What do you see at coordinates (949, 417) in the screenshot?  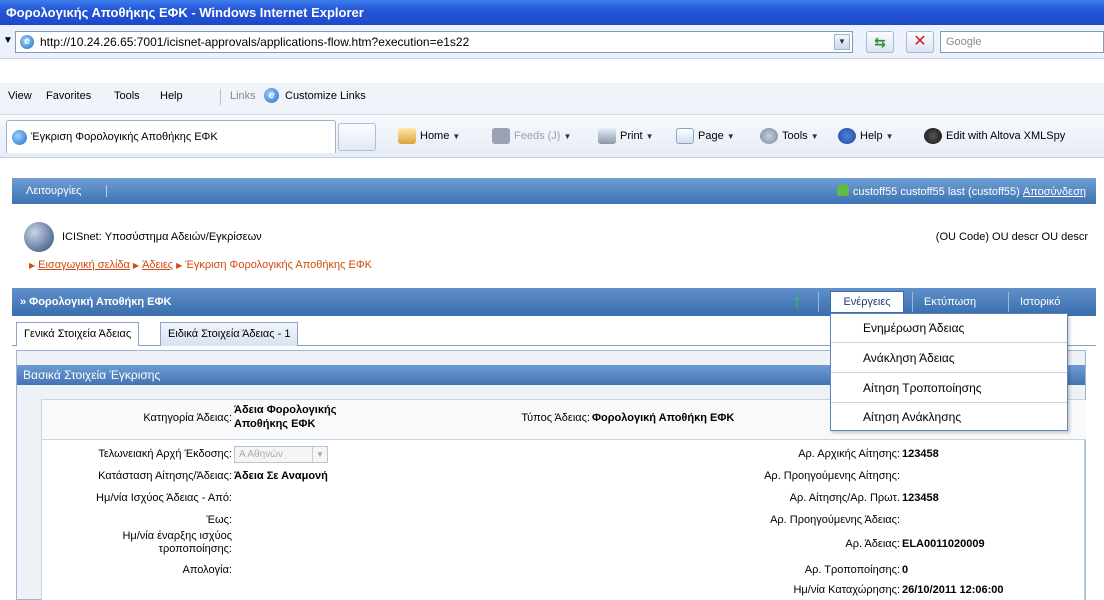 I see `menu-item-revocation-request: Αίτηση Ανάκλησης` at bounding box center [949, 417].